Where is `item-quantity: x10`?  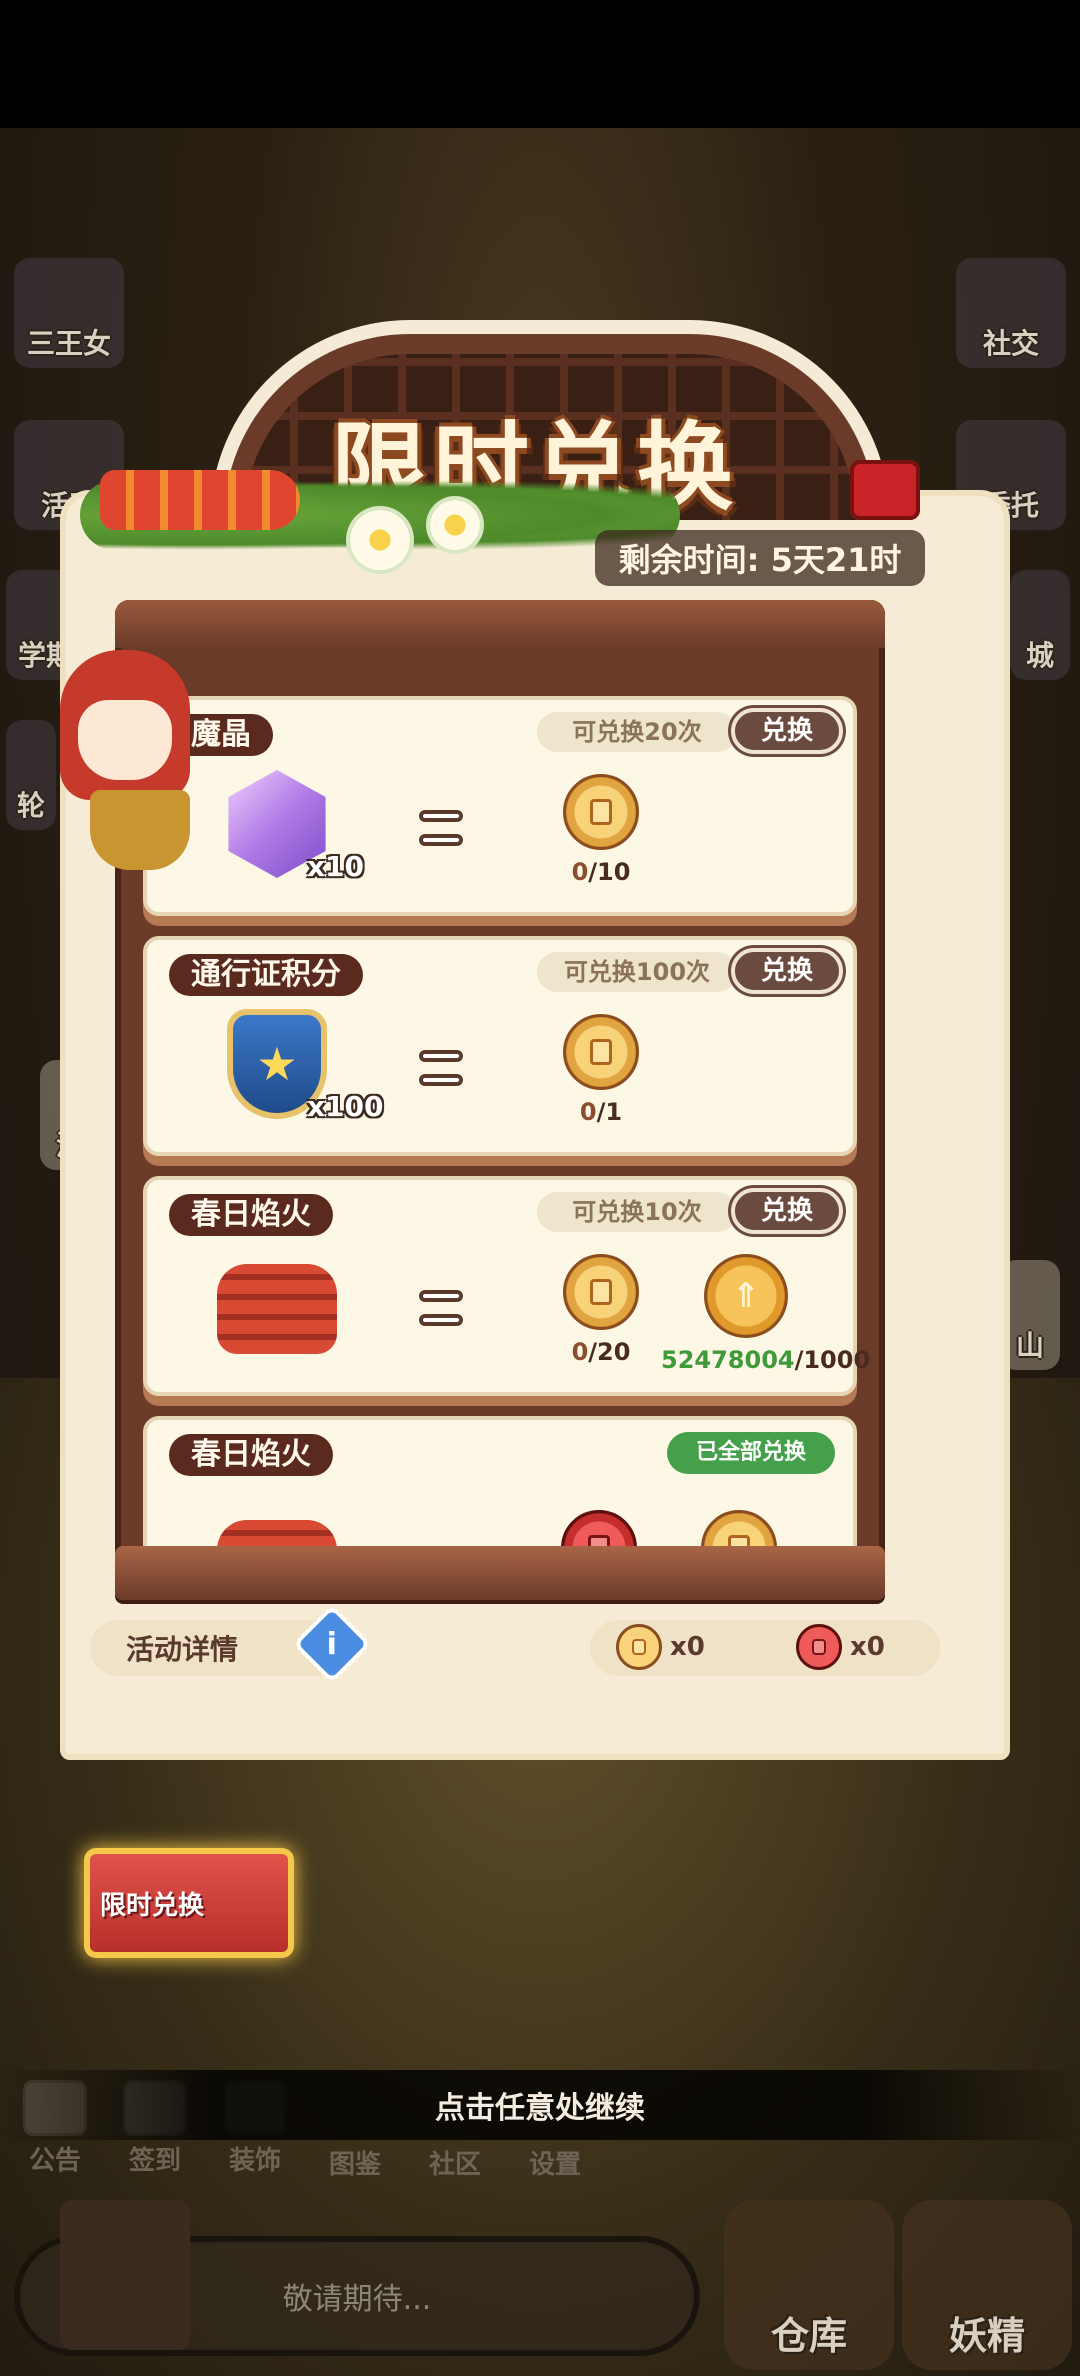 item-quantity: x10 is located at coordinates (336, 866).